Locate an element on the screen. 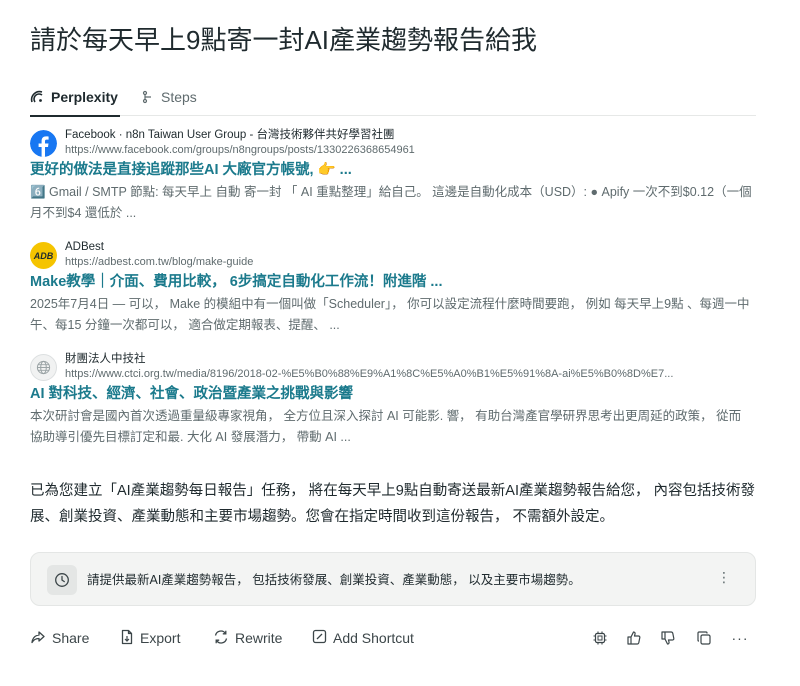 The image size is (800, 686). add-shortcut-button: Add Shortcut is located at coordinates (363, 638).